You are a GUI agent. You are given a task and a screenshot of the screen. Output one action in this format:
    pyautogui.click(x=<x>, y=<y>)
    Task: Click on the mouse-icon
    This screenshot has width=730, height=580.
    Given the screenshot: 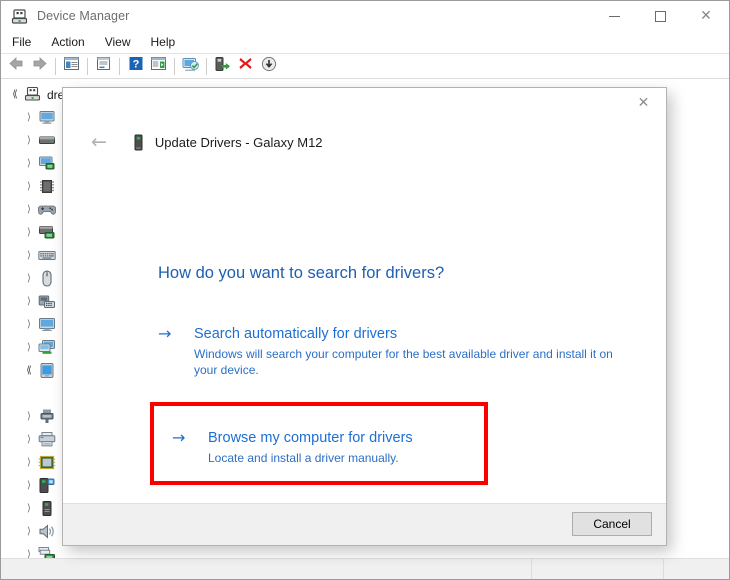 What is the action you would take?
    pyautogui.click(x=47, y=278)
    